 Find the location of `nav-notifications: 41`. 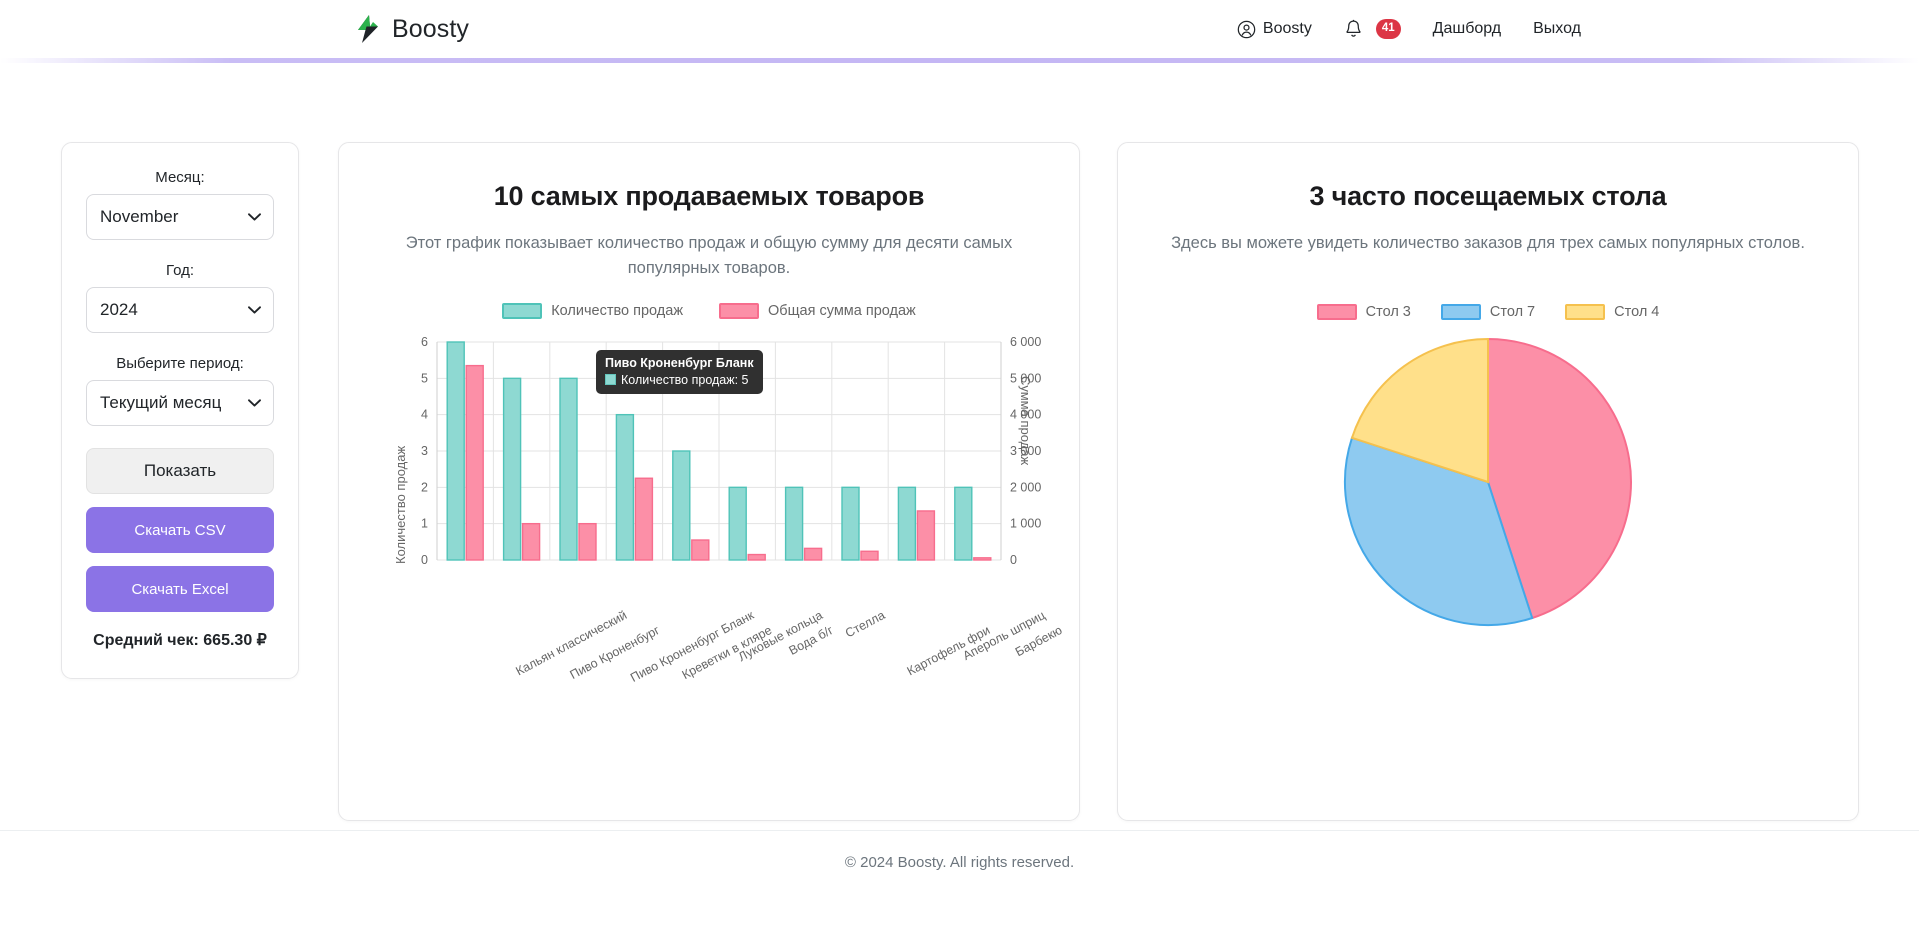

nav-notifications: 41 is located at coordinates (1372, 29).